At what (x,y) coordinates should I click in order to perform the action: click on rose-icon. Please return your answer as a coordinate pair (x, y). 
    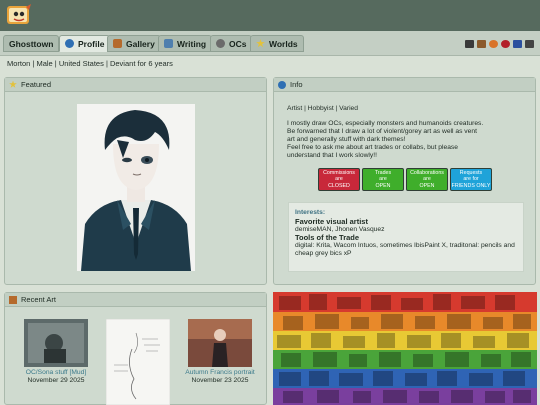
    Looking at the image, I should click on (505, 44).